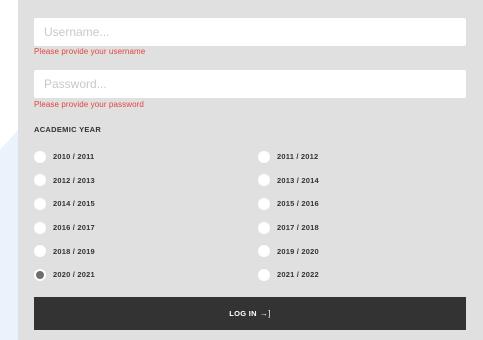 The image size is (483, 340). I want to click on year-option: 2017 / 2018, so click(362, 228).